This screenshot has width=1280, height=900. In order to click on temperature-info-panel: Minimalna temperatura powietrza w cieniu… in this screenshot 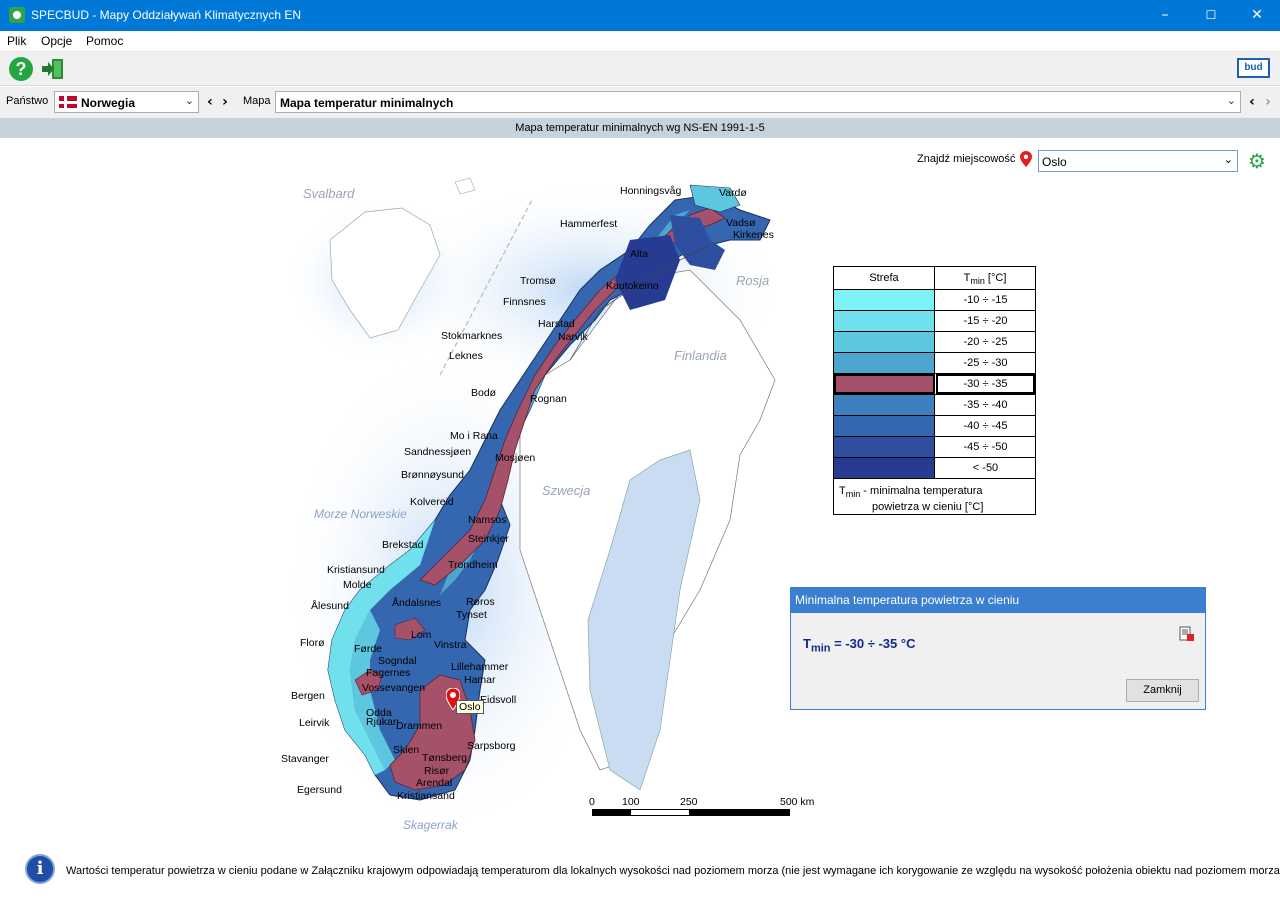, I will do `click(998, 648)`.